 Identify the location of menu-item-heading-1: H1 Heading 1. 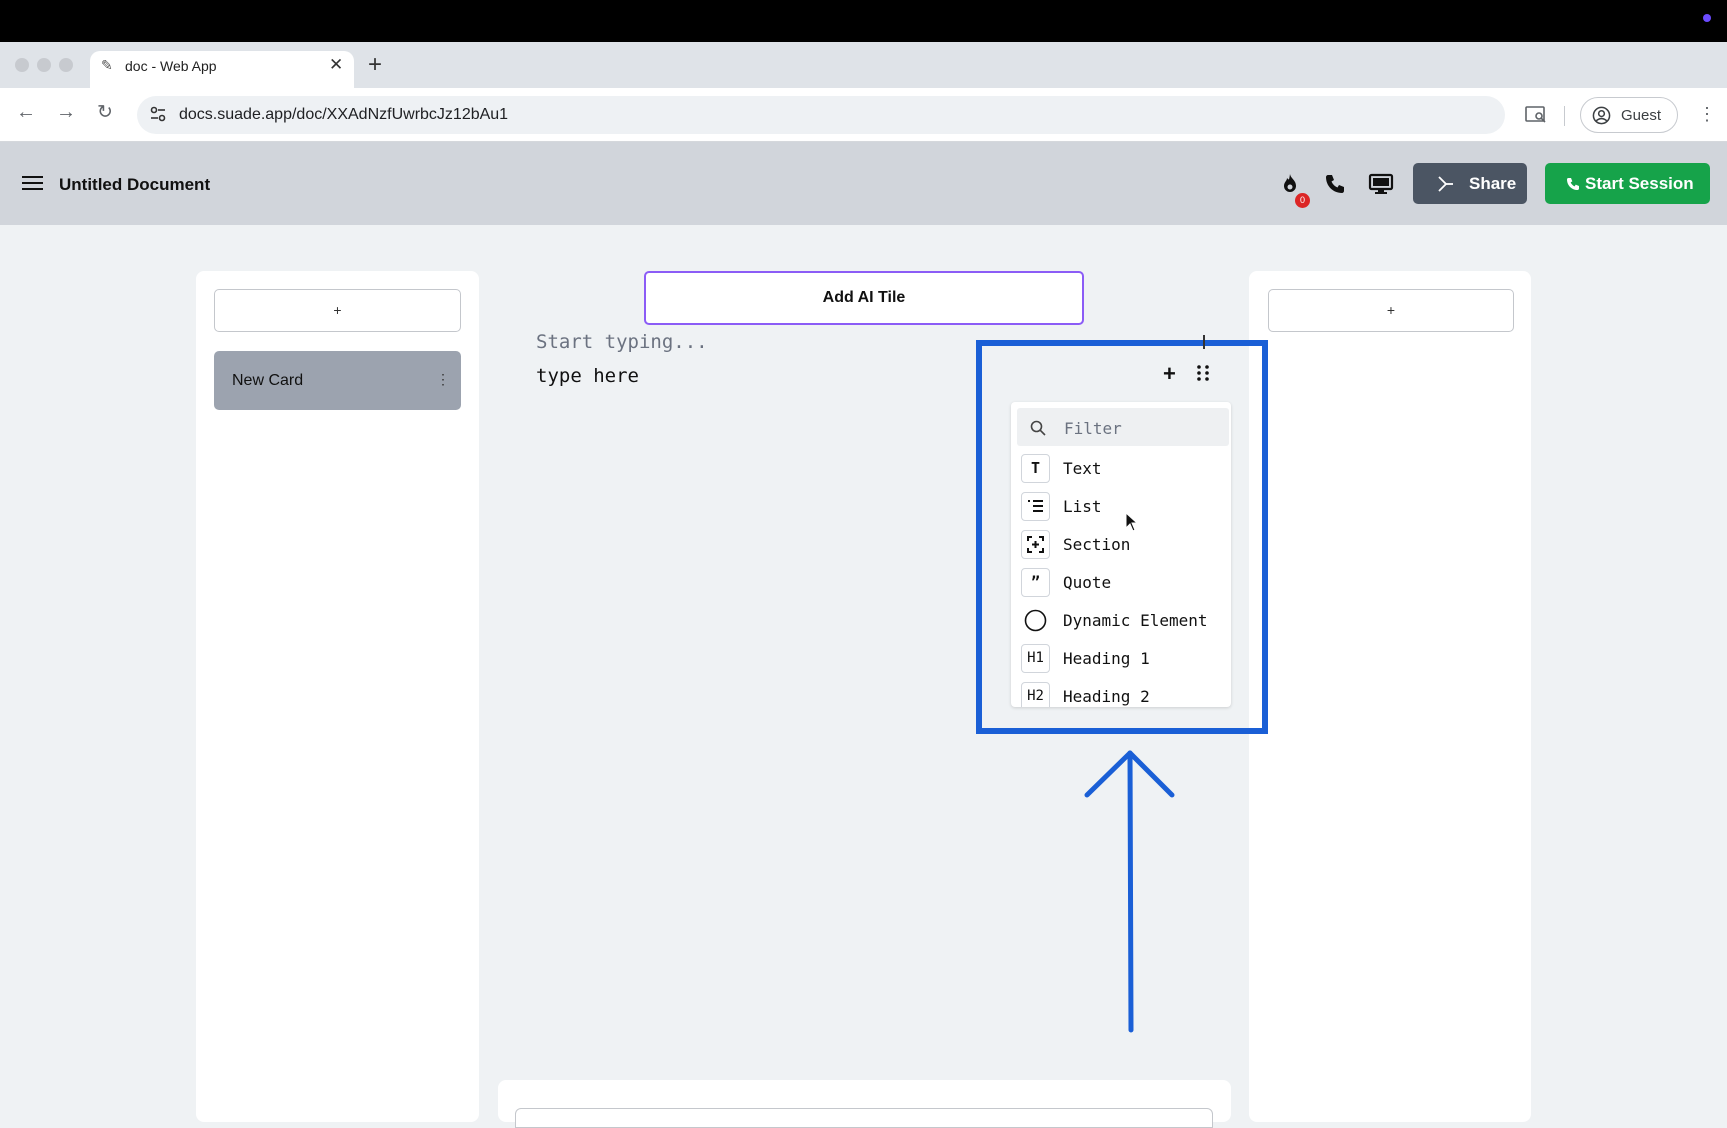
(1123, 659).